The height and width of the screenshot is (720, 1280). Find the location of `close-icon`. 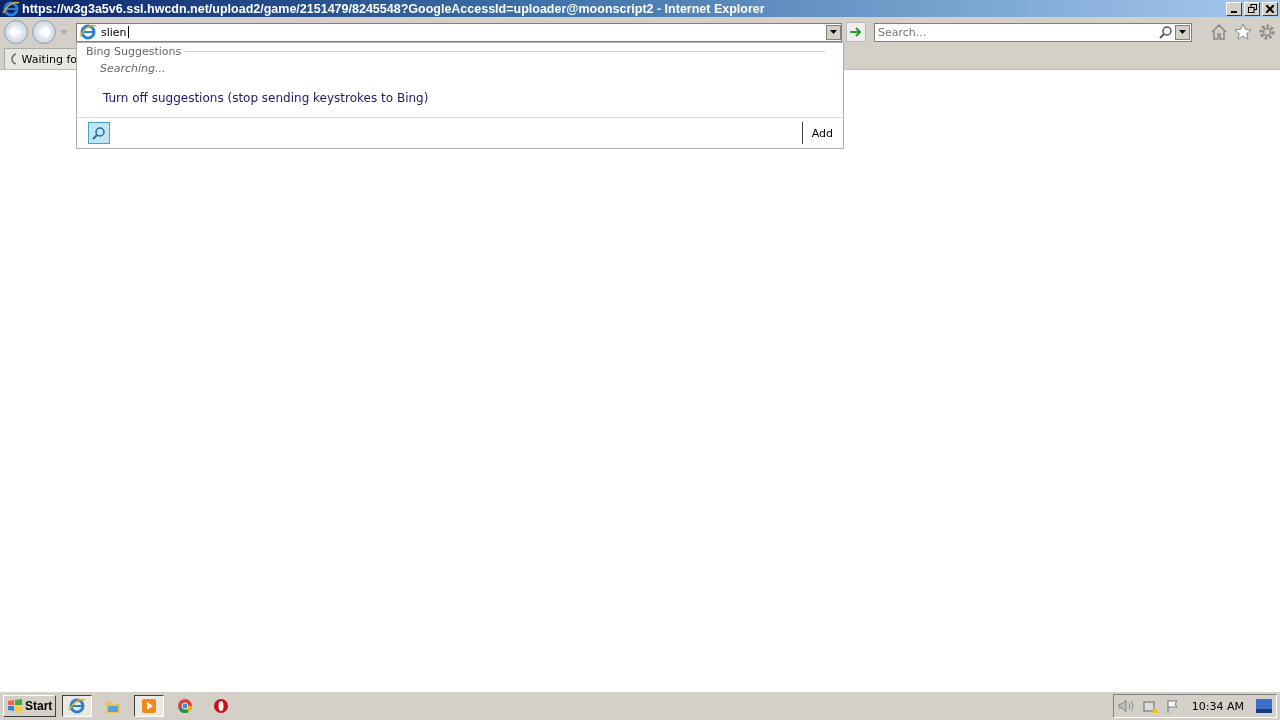

close-icon is located at coordinates (1270, 8).